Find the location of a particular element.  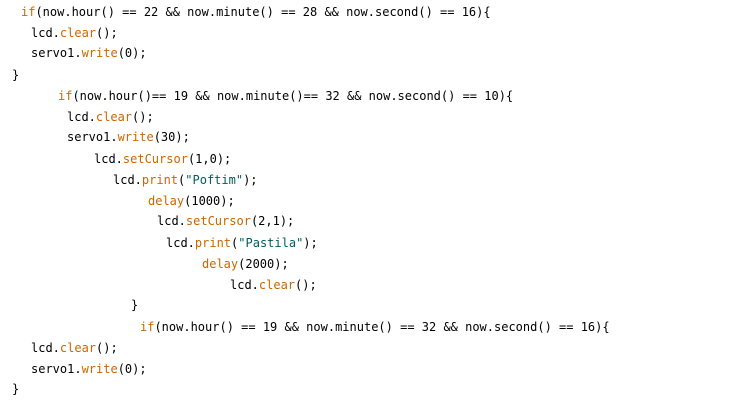

code-line: lcd.setCursor(2,1); is located at coordinates (225, 221).